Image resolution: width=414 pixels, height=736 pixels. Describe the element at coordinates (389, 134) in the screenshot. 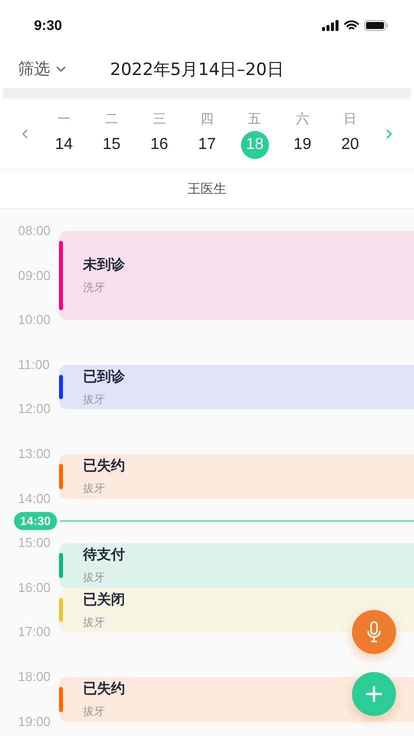

I see `chevron-right-icon` at that location.